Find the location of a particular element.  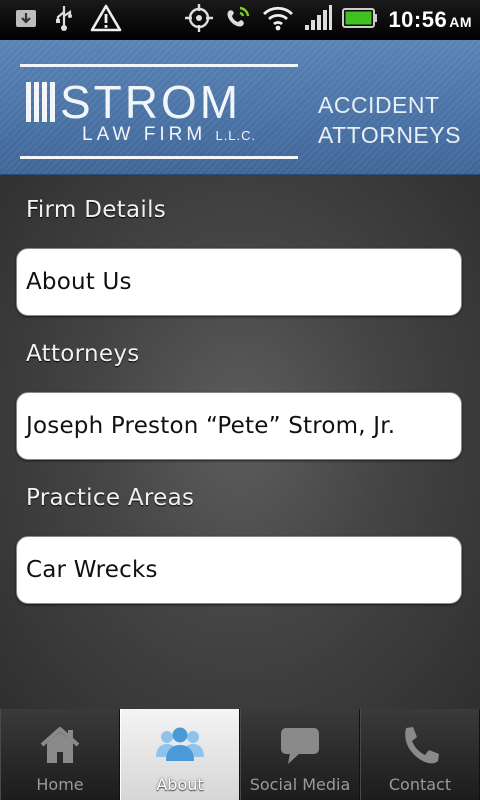

clock-time: 10:56 is located at coordinates (418, 19).